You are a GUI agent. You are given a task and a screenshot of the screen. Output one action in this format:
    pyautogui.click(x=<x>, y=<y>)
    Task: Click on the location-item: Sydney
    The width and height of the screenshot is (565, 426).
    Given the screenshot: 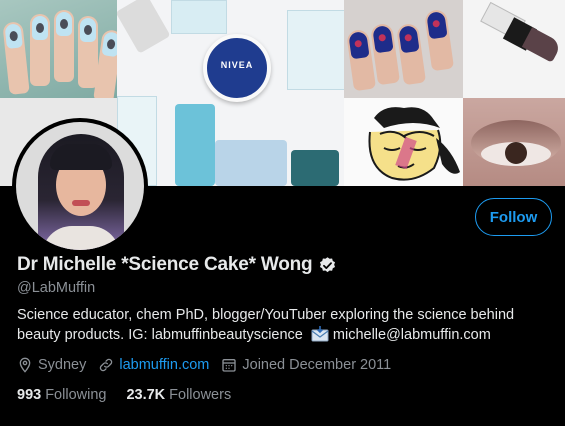 What is the action you would take?
    pyautogui.click(x=51, y=365)
    